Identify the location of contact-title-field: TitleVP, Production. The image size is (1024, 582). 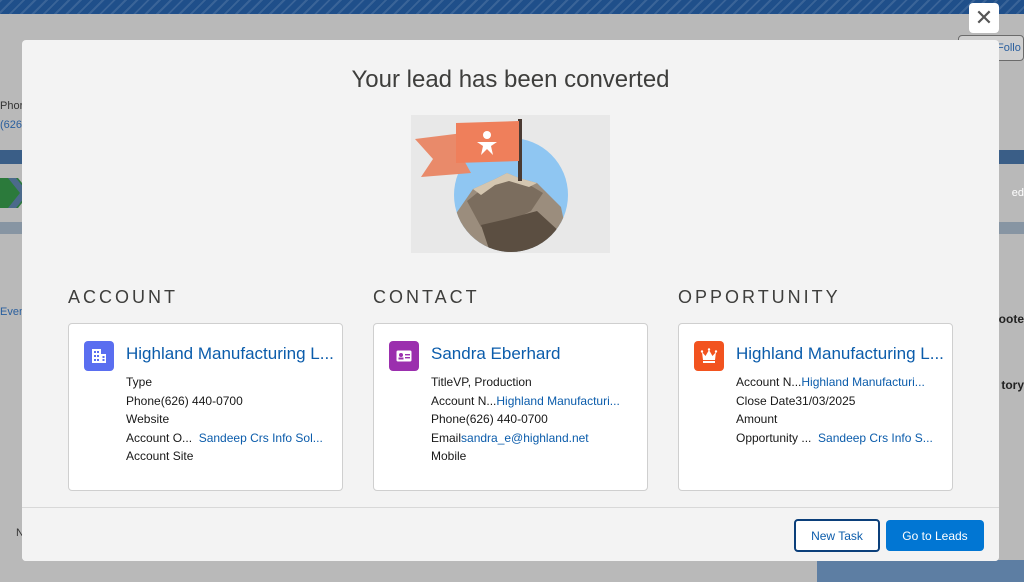
(536, 382).